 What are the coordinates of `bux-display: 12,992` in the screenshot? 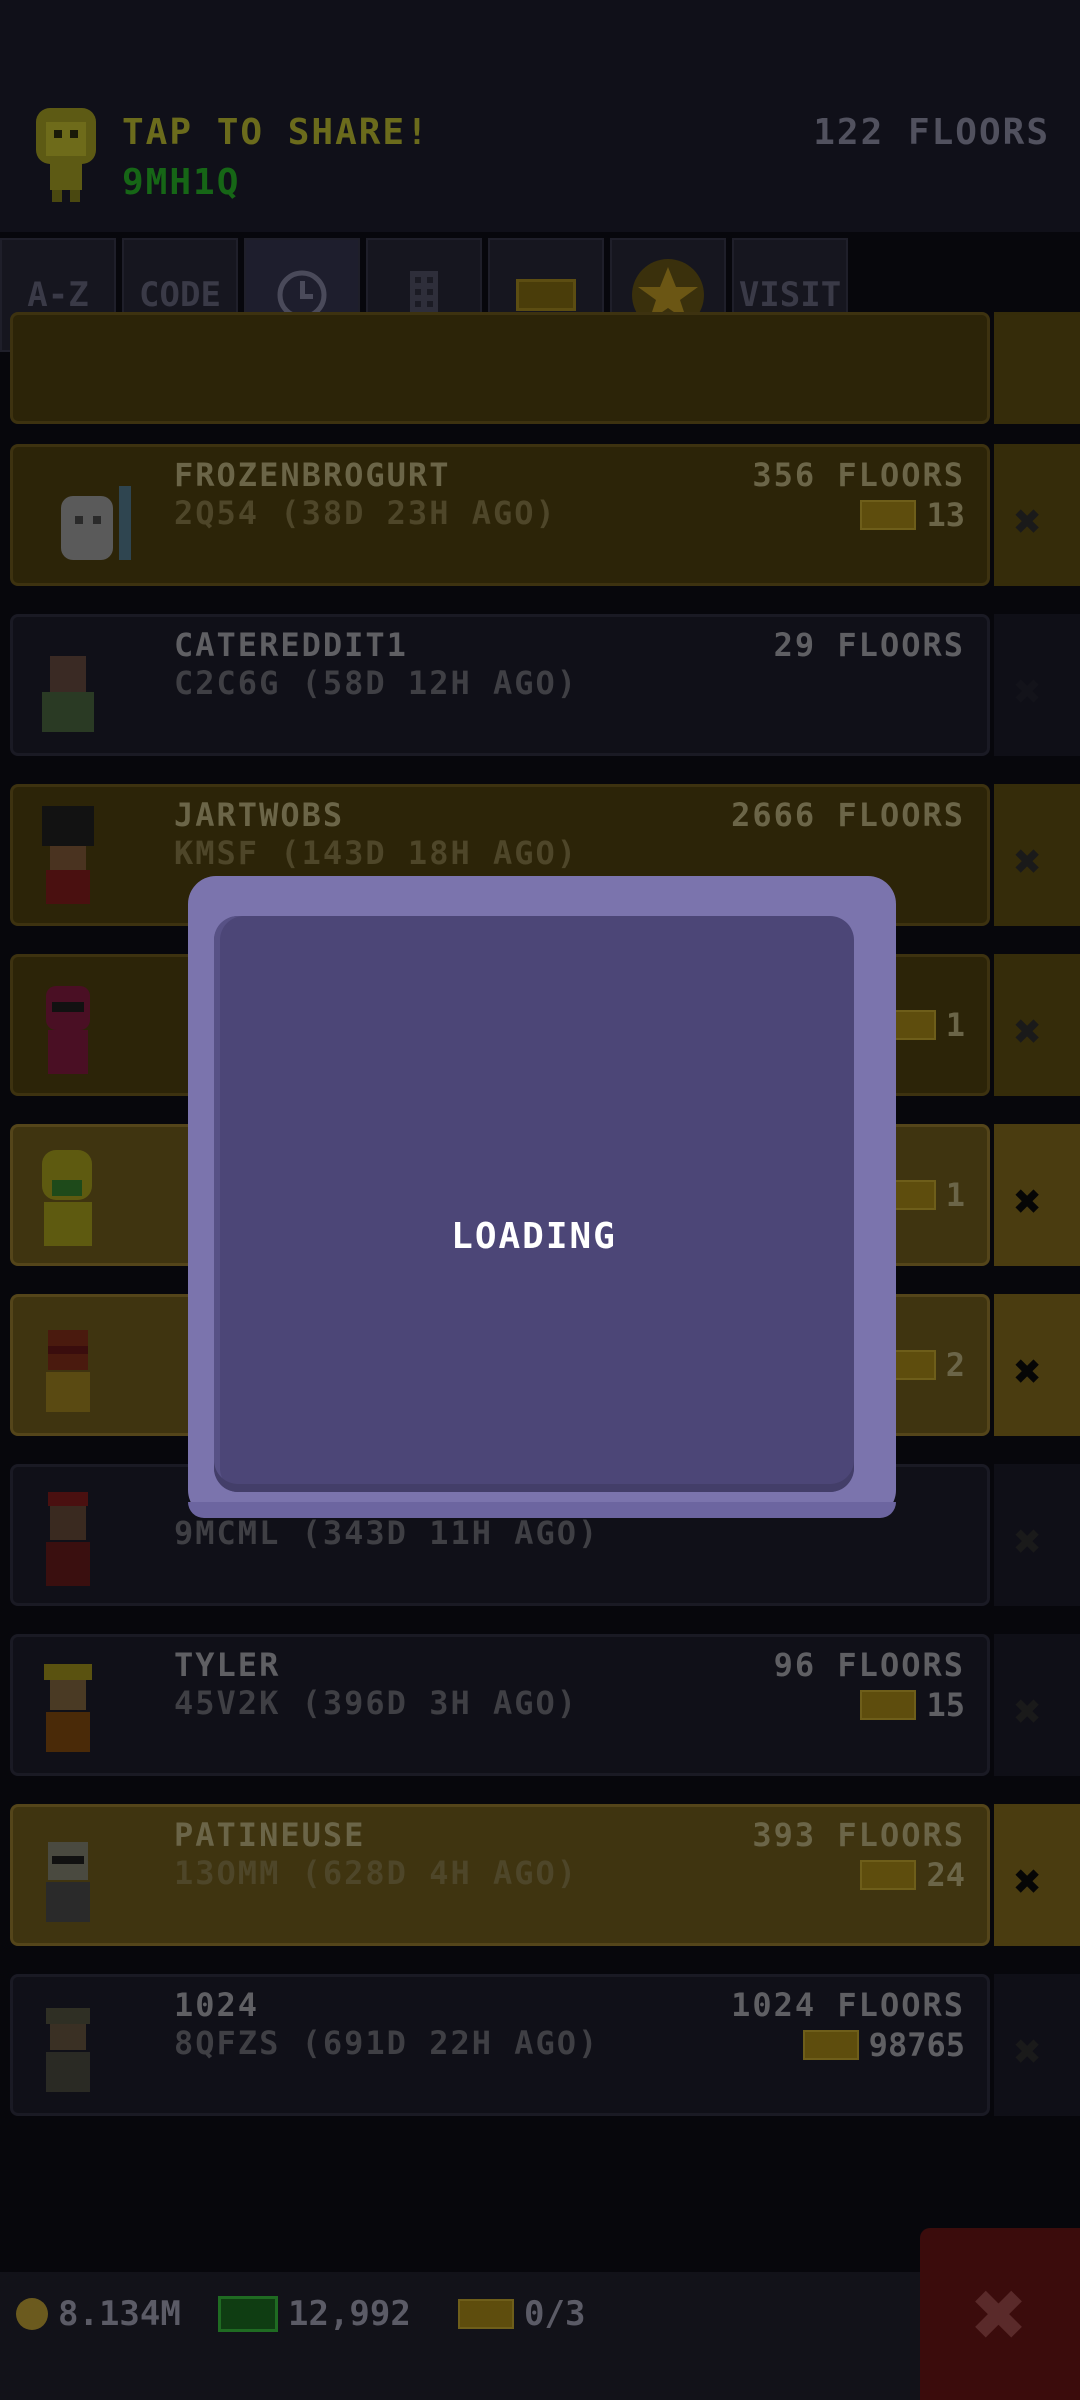 It's located at (314, 2314).